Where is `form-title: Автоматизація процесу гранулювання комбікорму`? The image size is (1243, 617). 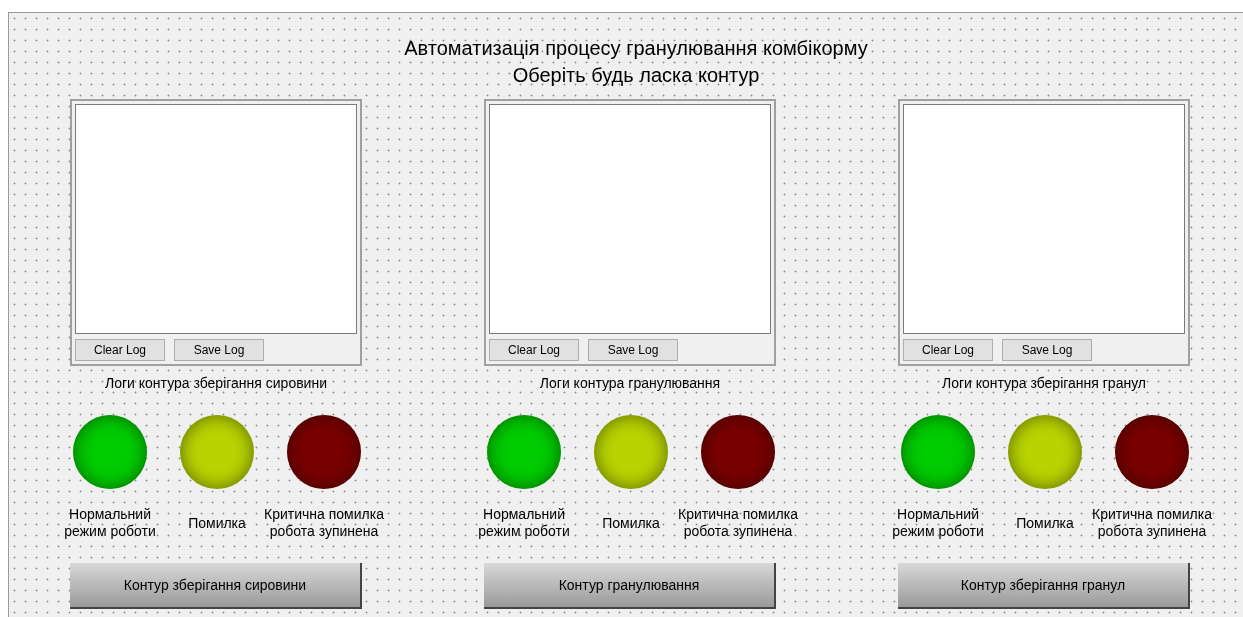 form-title: Автоматизація процесу гранулювання комбікорму is located at coordinates (636, 48).